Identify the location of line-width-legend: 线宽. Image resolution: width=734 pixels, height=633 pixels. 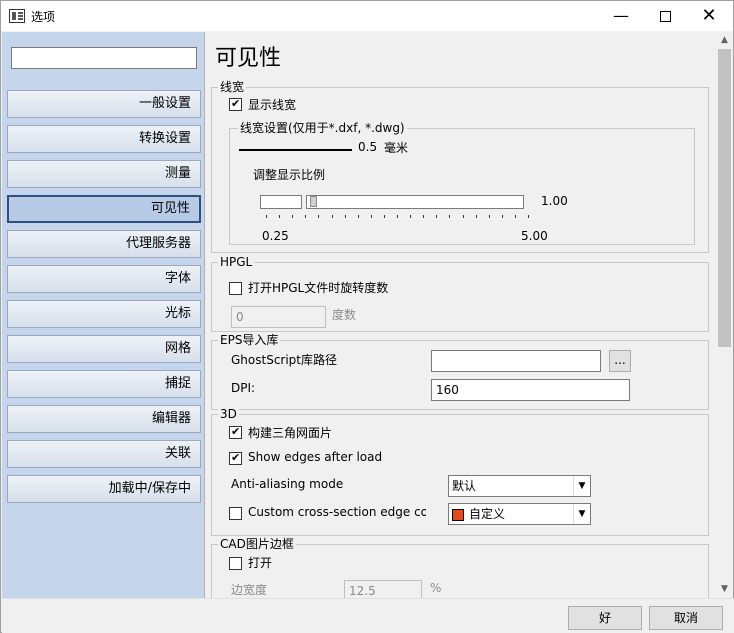
(232, 87).